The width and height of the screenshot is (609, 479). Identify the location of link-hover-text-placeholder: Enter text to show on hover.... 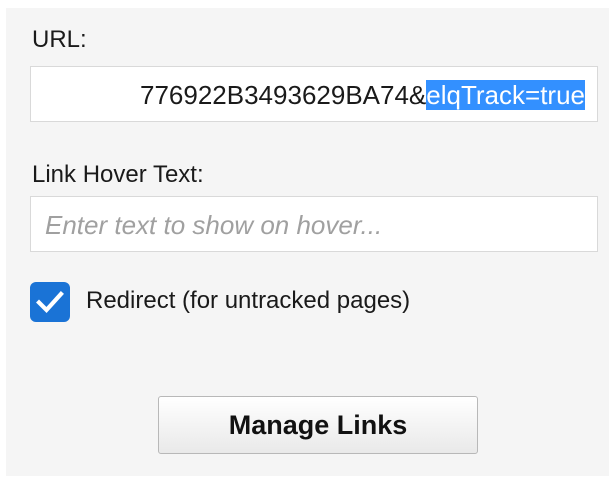
(214, 225).